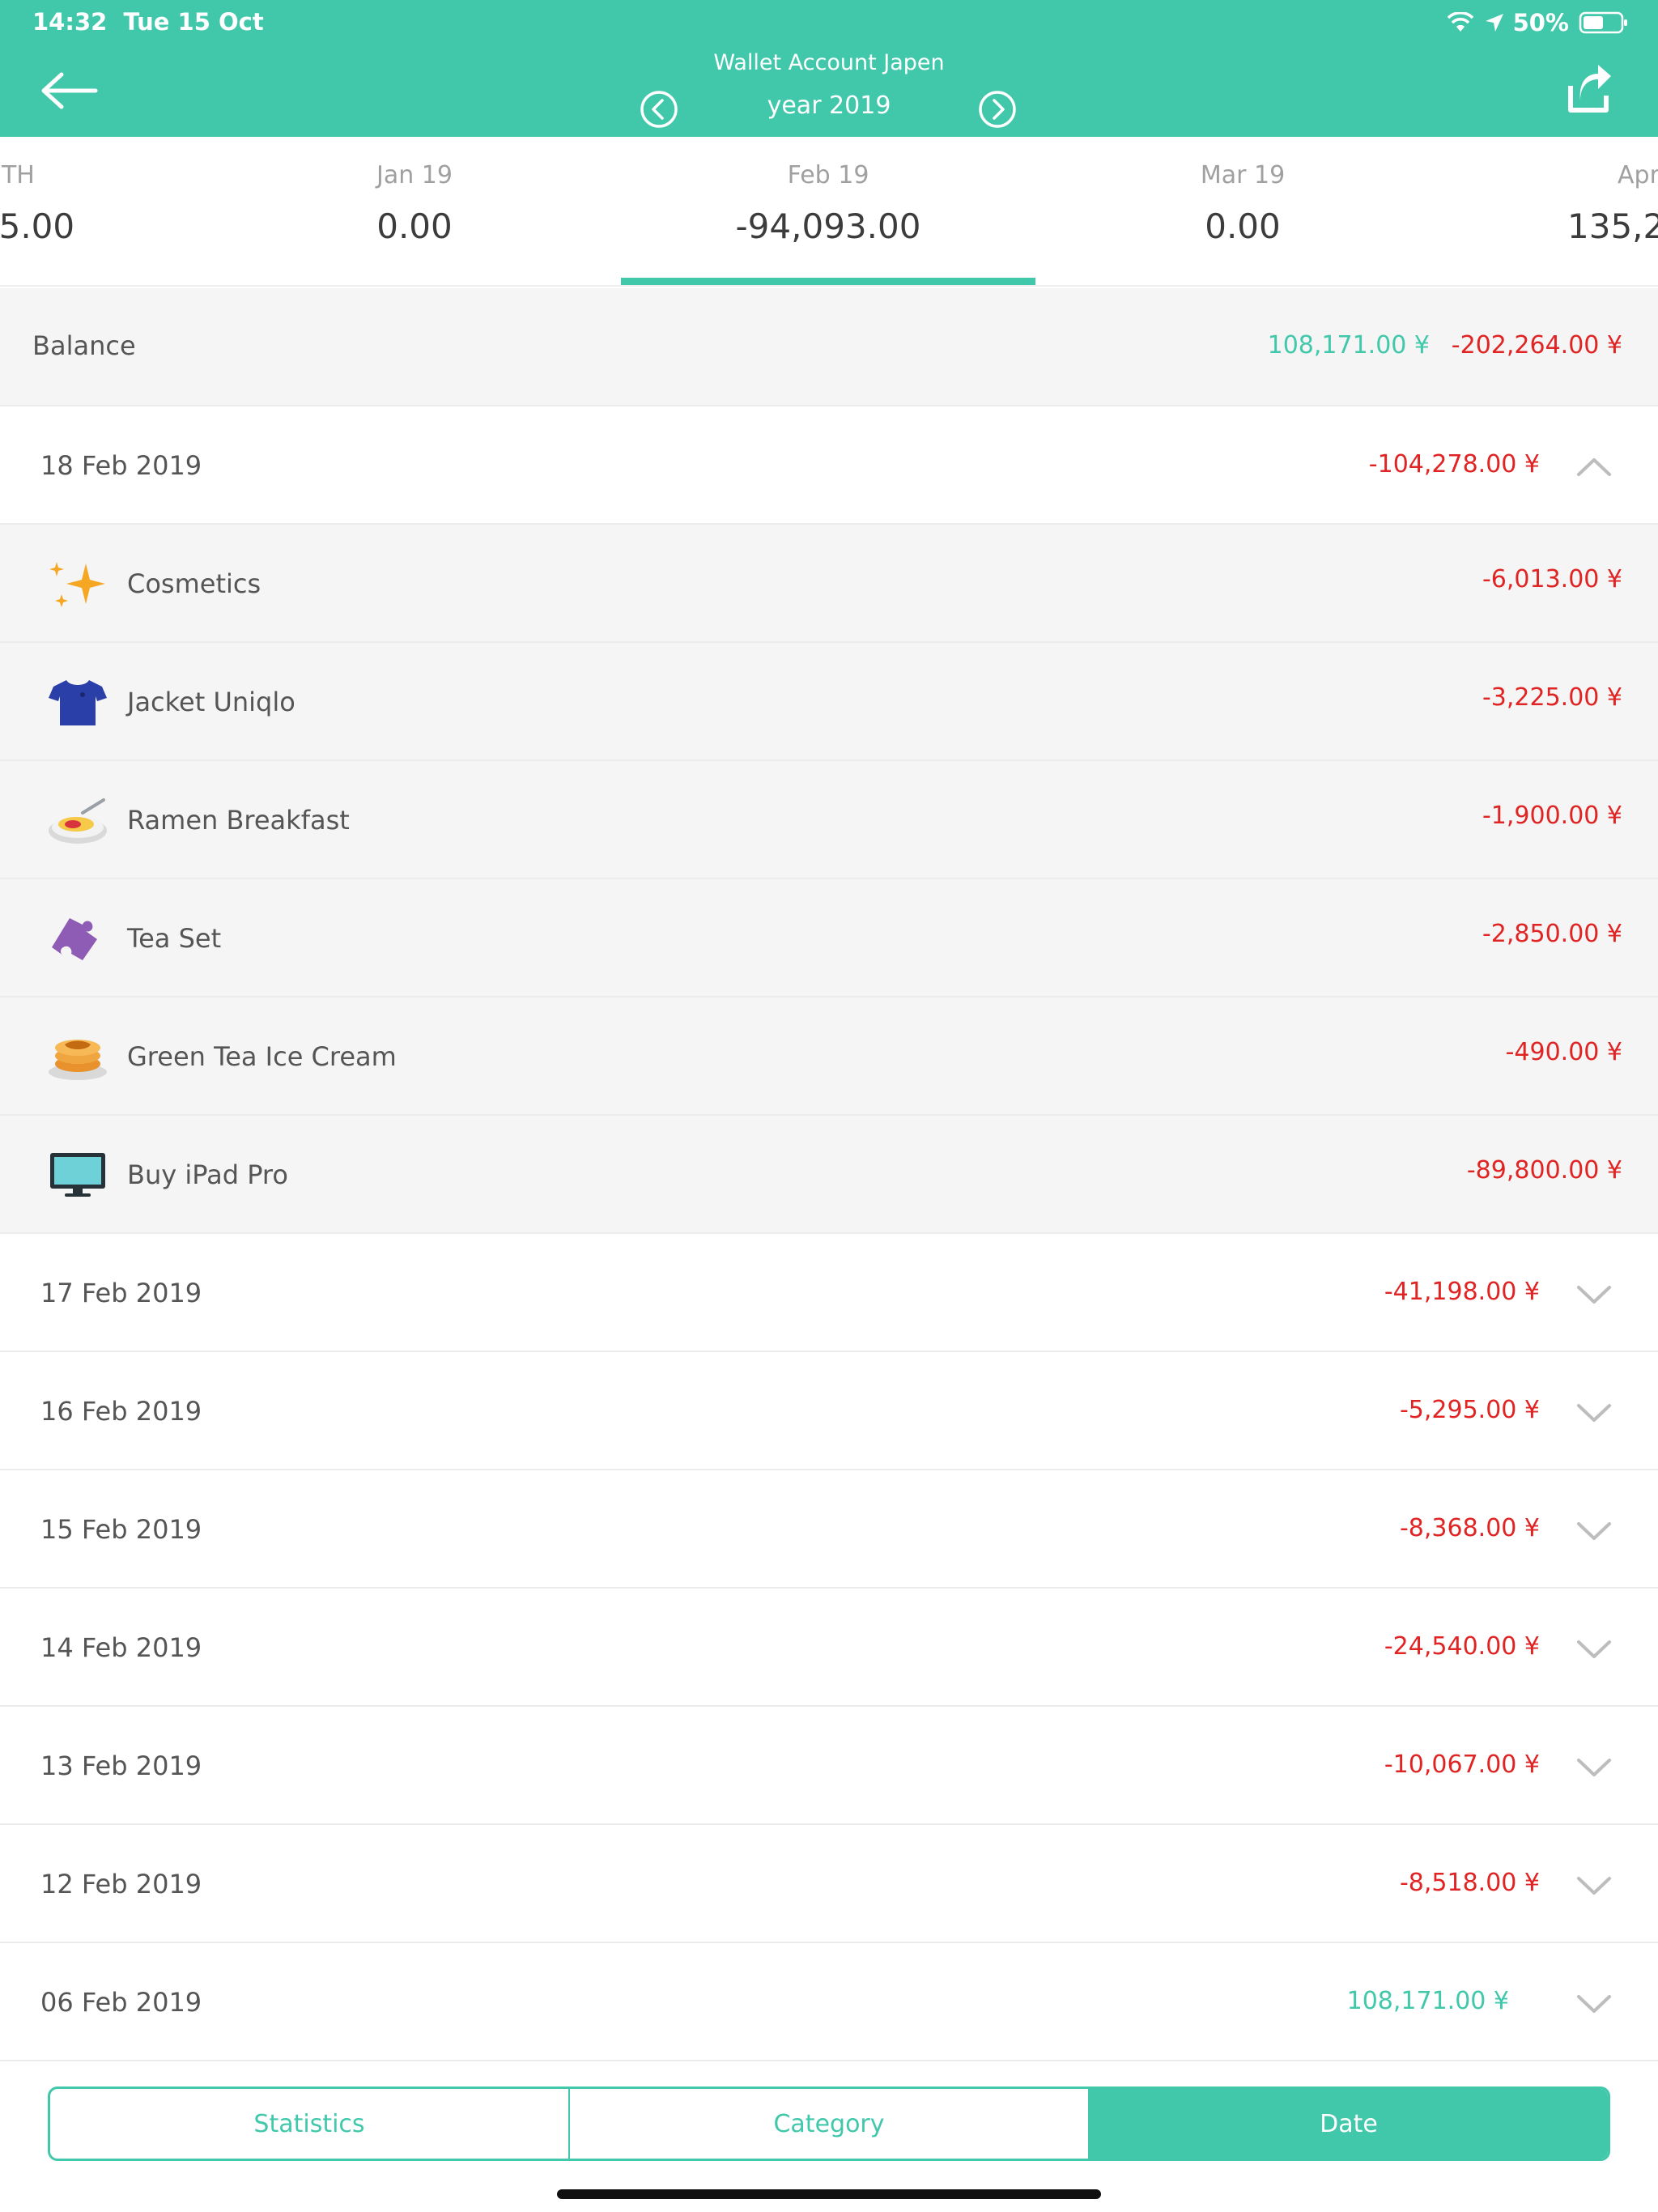  What do you see at coordinates (829, 820) in the screenshot?
I see `transaction-item: Ramen Breakfast -1,900.00 ¥` at bounding box center [829, 820].